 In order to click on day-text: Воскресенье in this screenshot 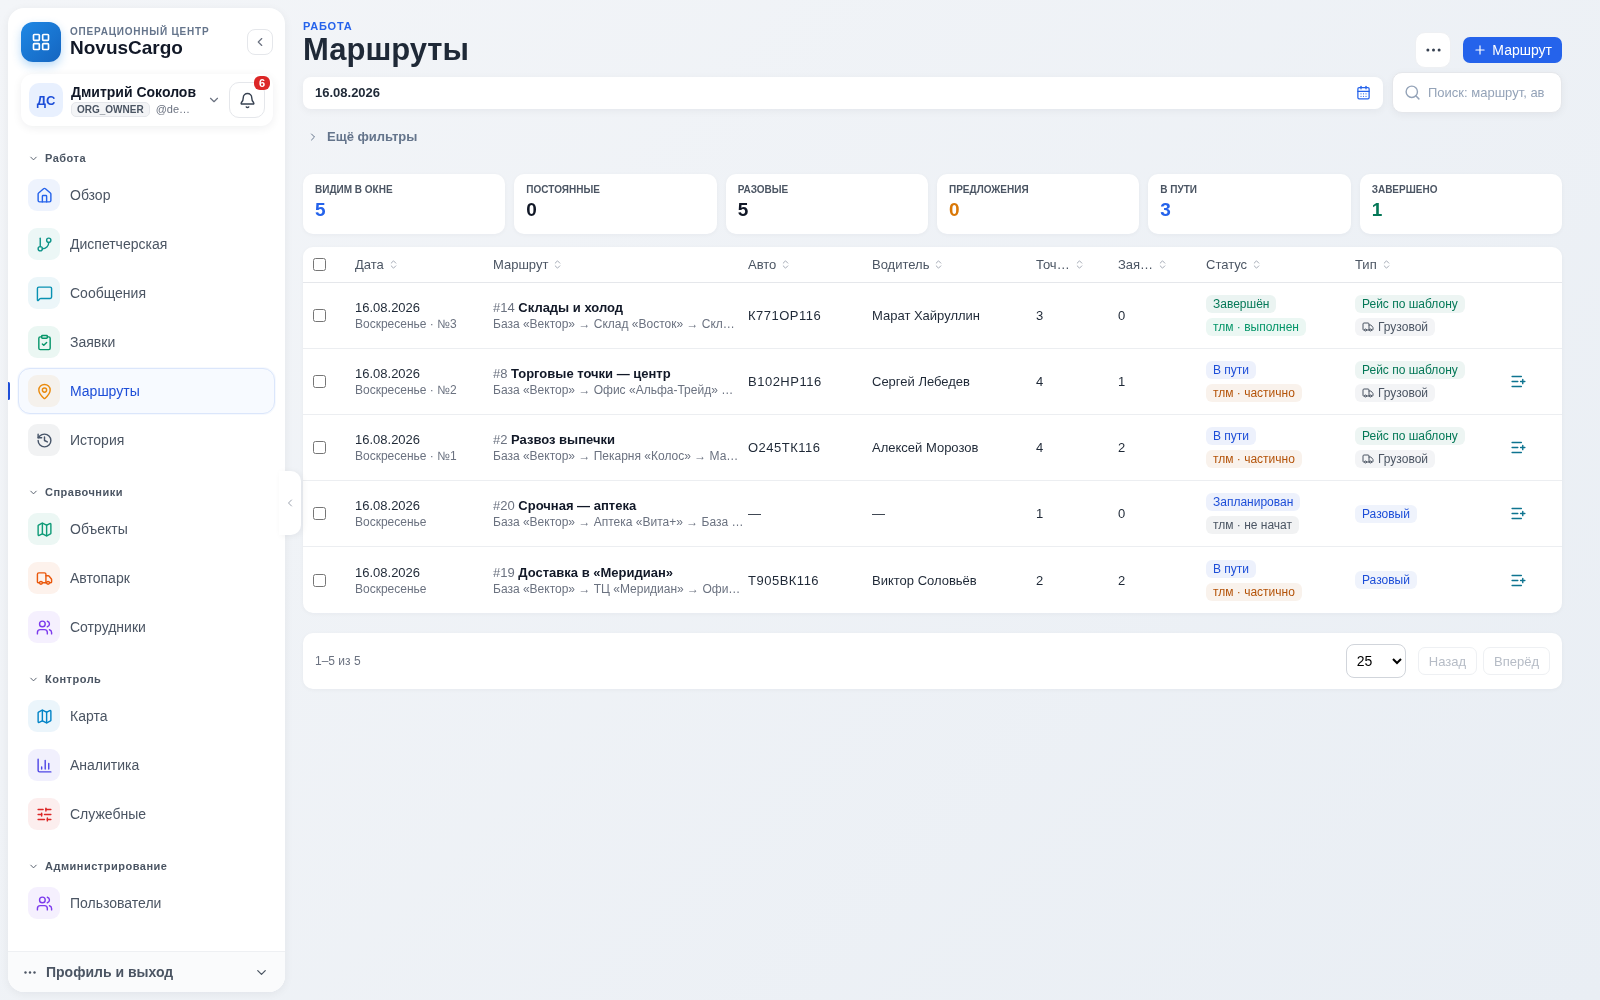, I will do `click(391, 522)`.